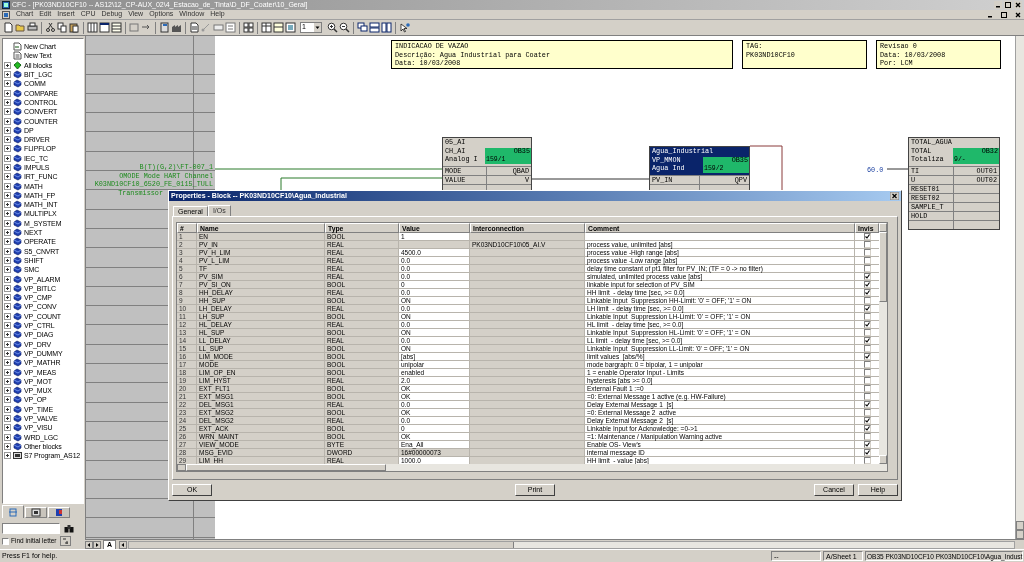  Describe the element at coordinates (344, 27) in the screenshot. I see `zoom-out-icon` at that location.